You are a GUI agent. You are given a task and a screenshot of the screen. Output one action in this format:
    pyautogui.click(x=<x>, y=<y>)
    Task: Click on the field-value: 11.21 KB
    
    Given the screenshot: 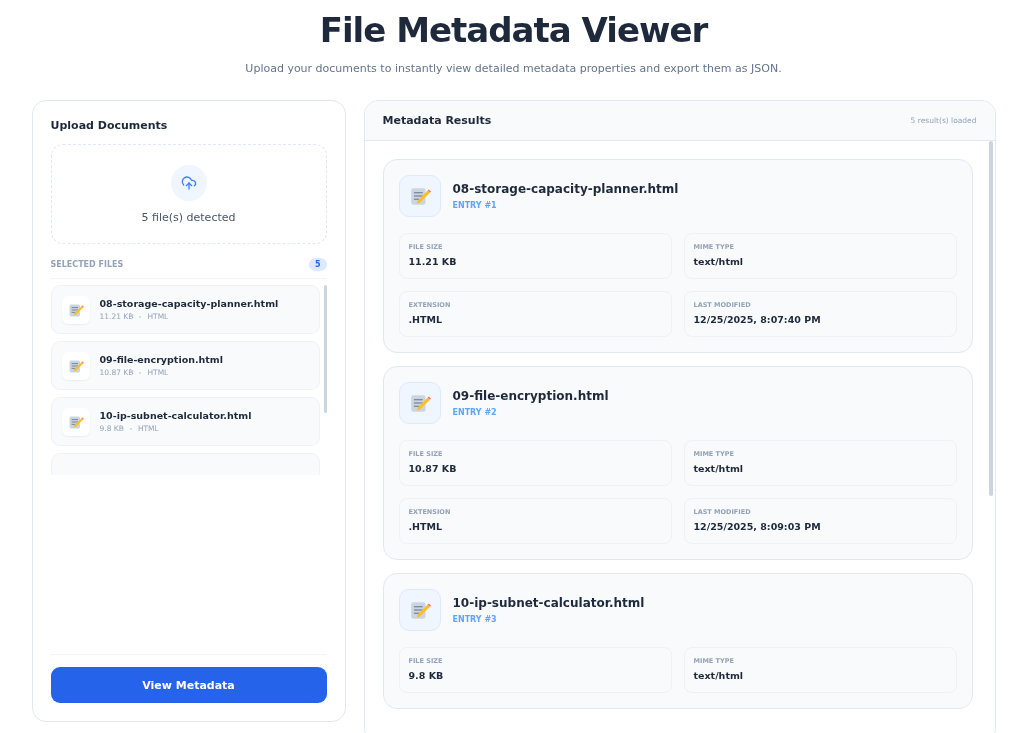 What is the action you would take?
    pyautogui.click(x=433, y=261)
    